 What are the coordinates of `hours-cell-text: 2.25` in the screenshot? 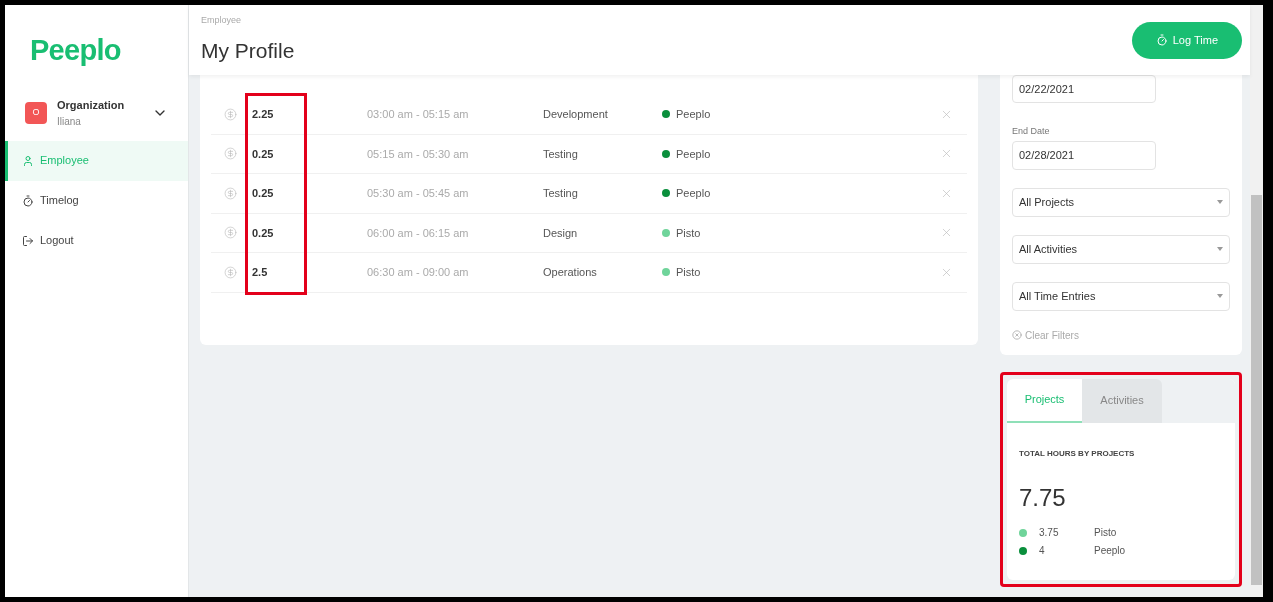 It's located at (263, 114).